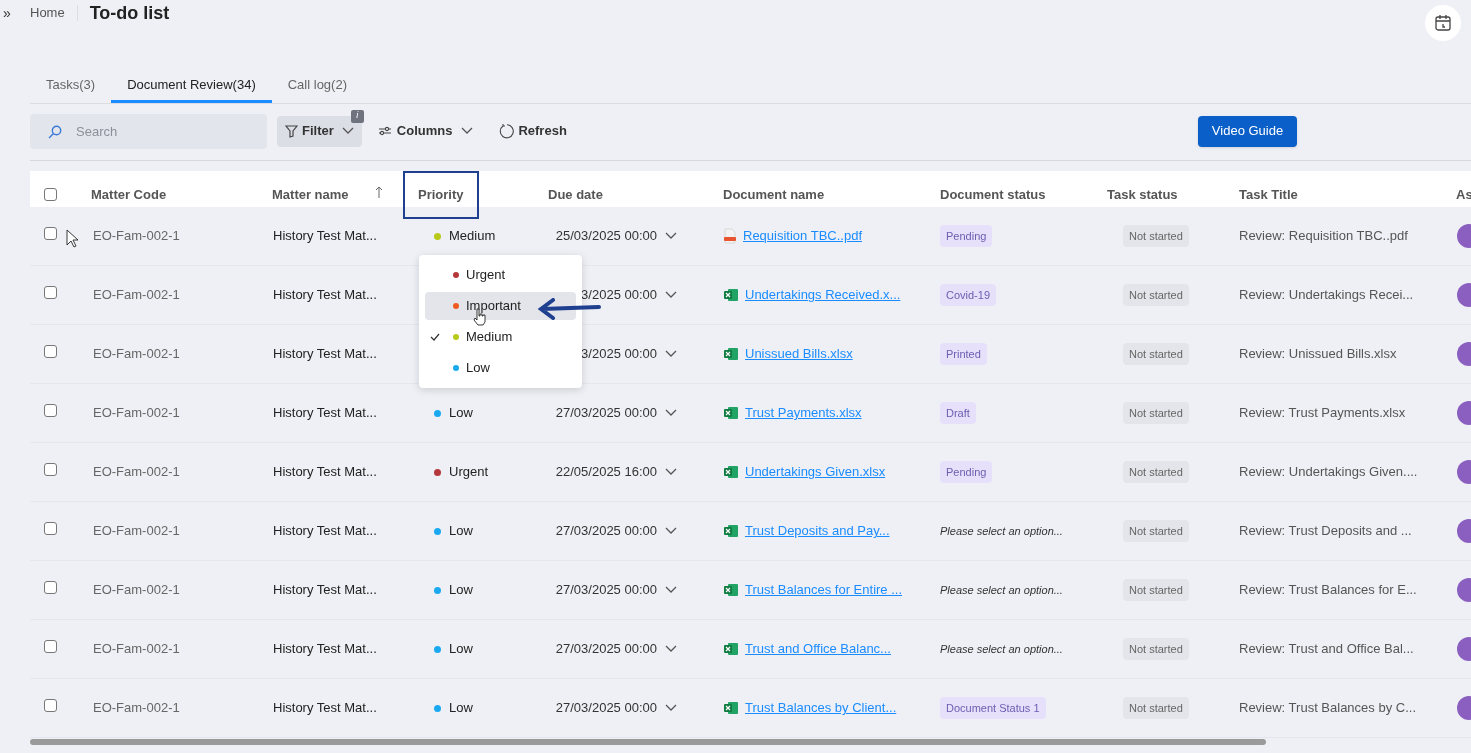 Image resolution: width=1471 pixels, height=753 pixels. I want to click on breadcrumb-home-link: Home, so click(47, 13).